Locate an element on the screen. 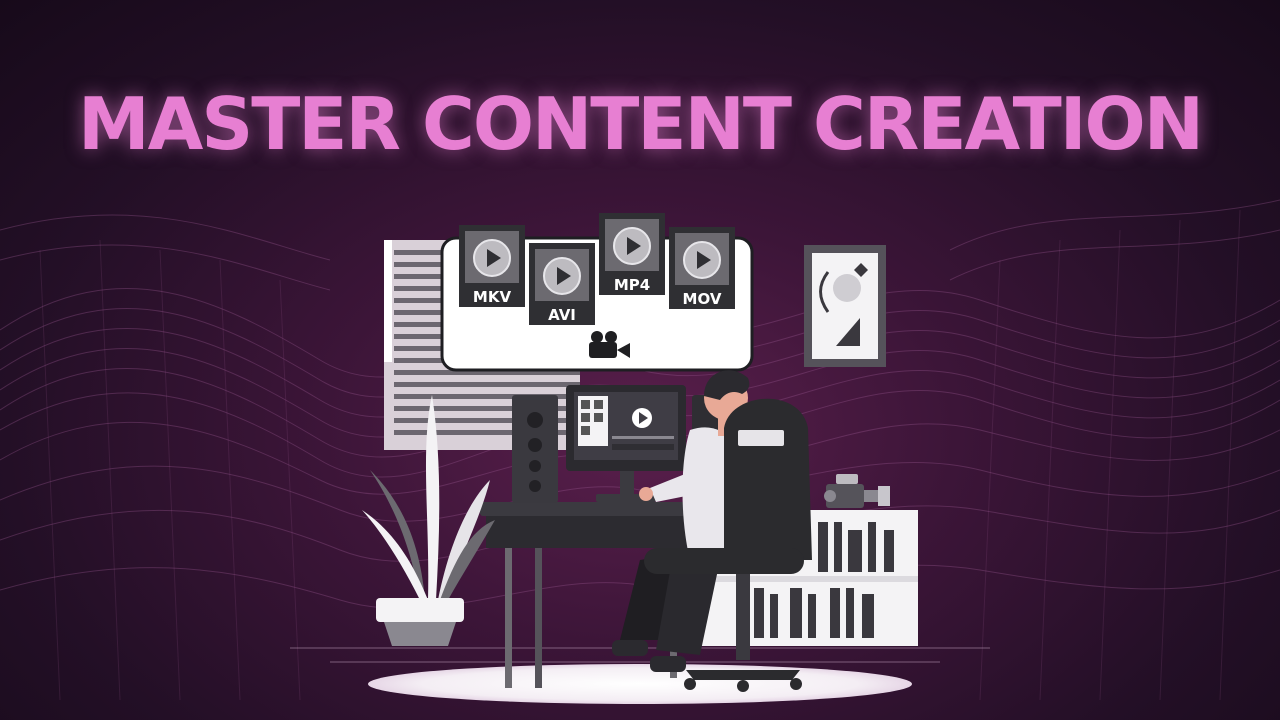 This screenshot has height=720, width=1280. speaker is located at coordinates (535, 449).